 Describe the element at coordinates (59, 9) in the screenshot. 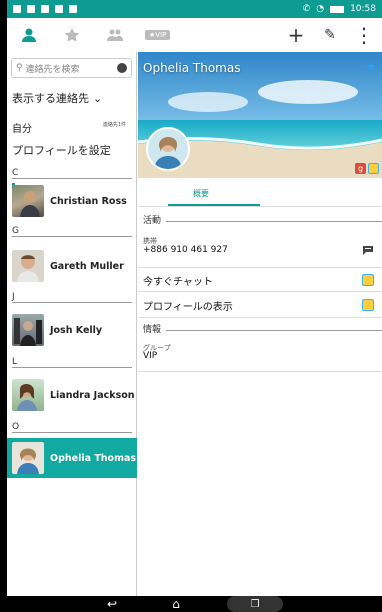

I see `cloud-icon` at that location.